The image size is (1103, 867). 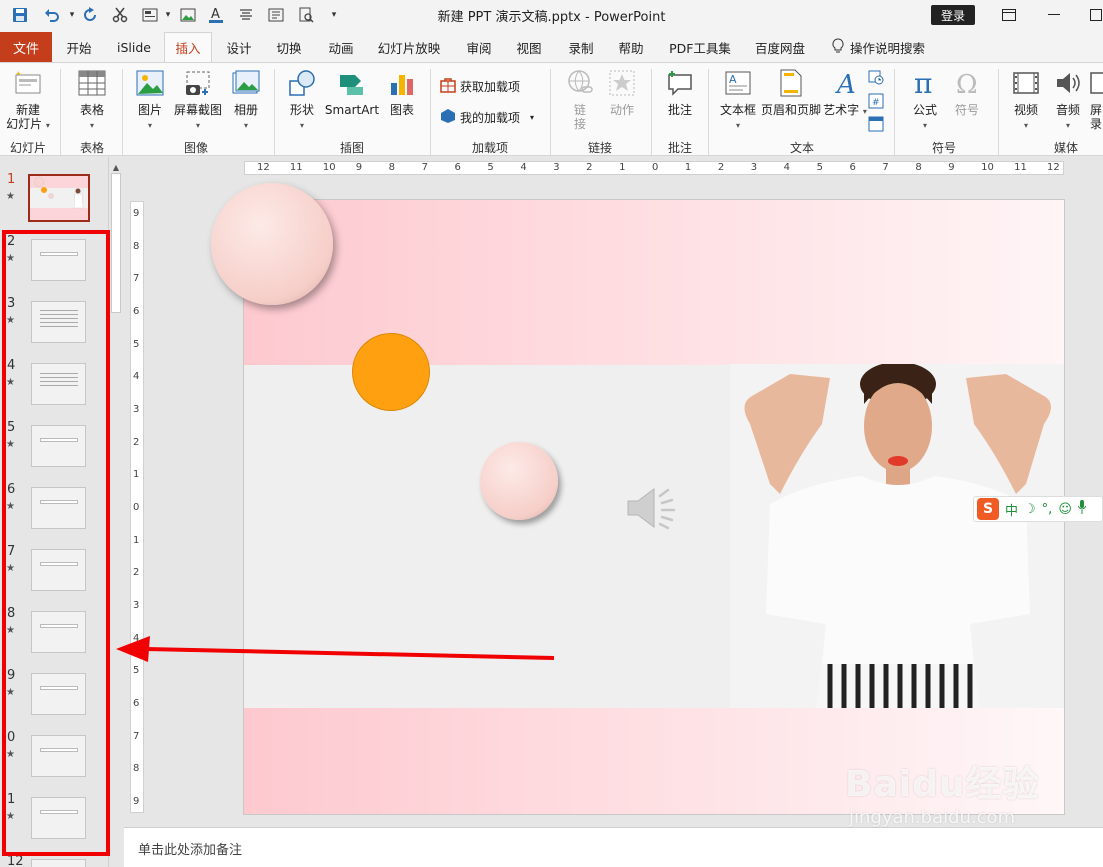 What do you see at coordinates (791, 92) in the screenshot?
I see `header-footer-button: 页眉和页脚` at bounding box center [791, 92].